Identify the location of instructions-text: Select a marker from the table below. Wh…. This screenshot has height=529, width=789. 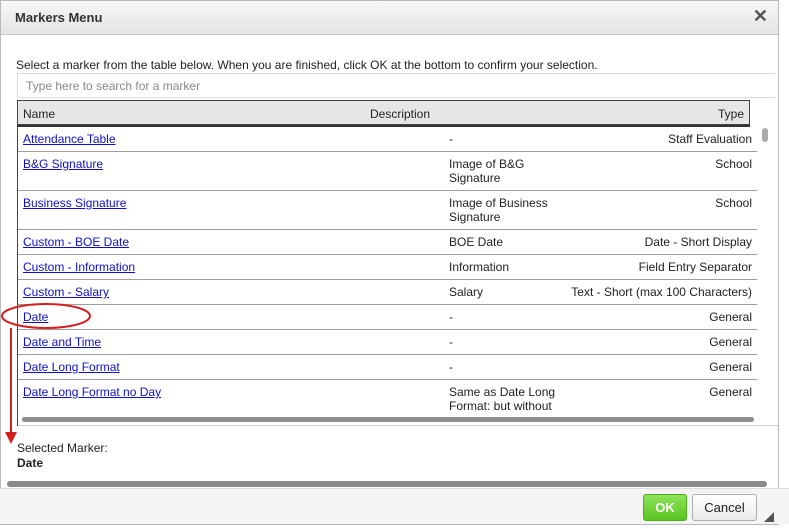
(307, 65).